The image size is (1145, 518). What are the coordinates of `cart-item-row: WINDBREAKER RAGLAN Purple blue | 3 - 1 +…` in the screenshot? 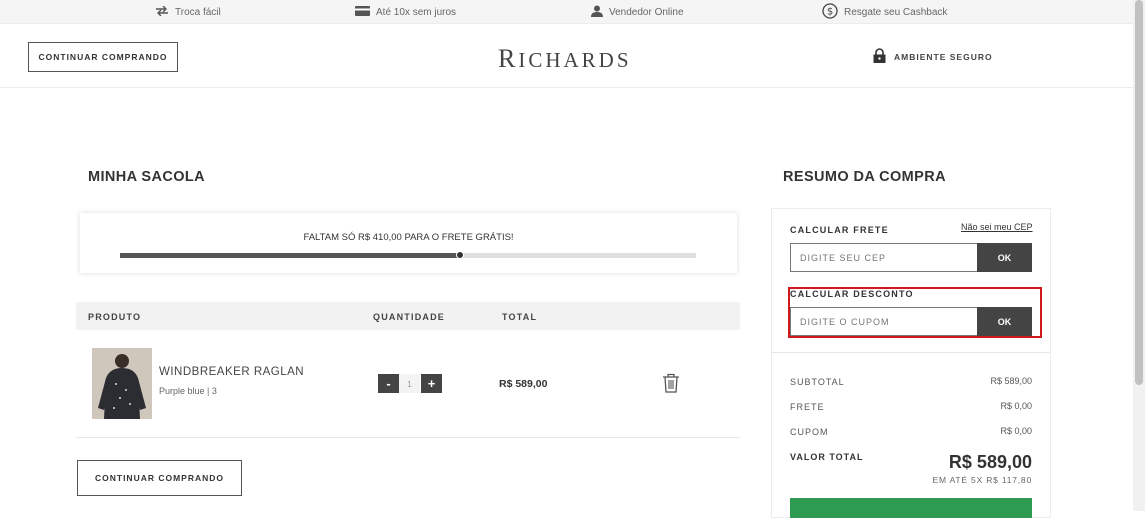 It's located at (408, 384).